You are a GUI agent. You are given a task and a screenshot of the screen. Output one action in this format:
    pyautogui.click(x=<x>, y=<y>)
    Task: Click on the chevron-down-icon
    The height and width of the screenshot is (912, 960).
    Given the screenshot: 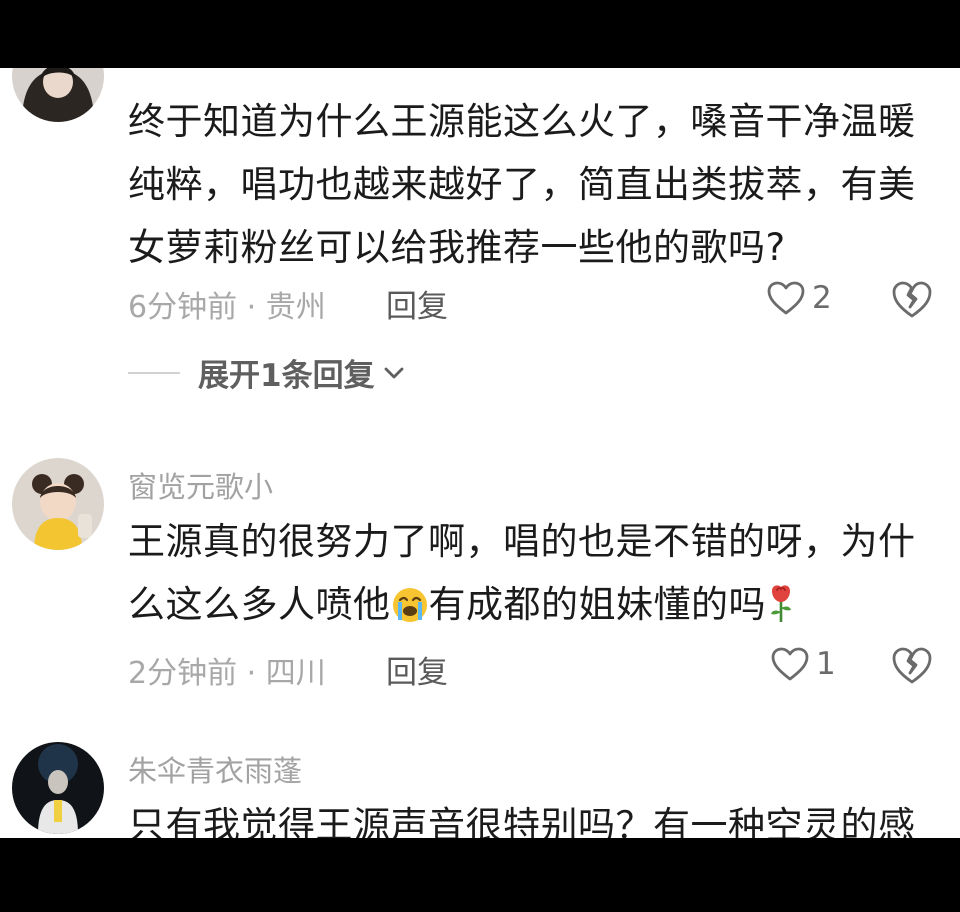 What is the action you would take?
    pyautogui.click(x=393, y=372)
    